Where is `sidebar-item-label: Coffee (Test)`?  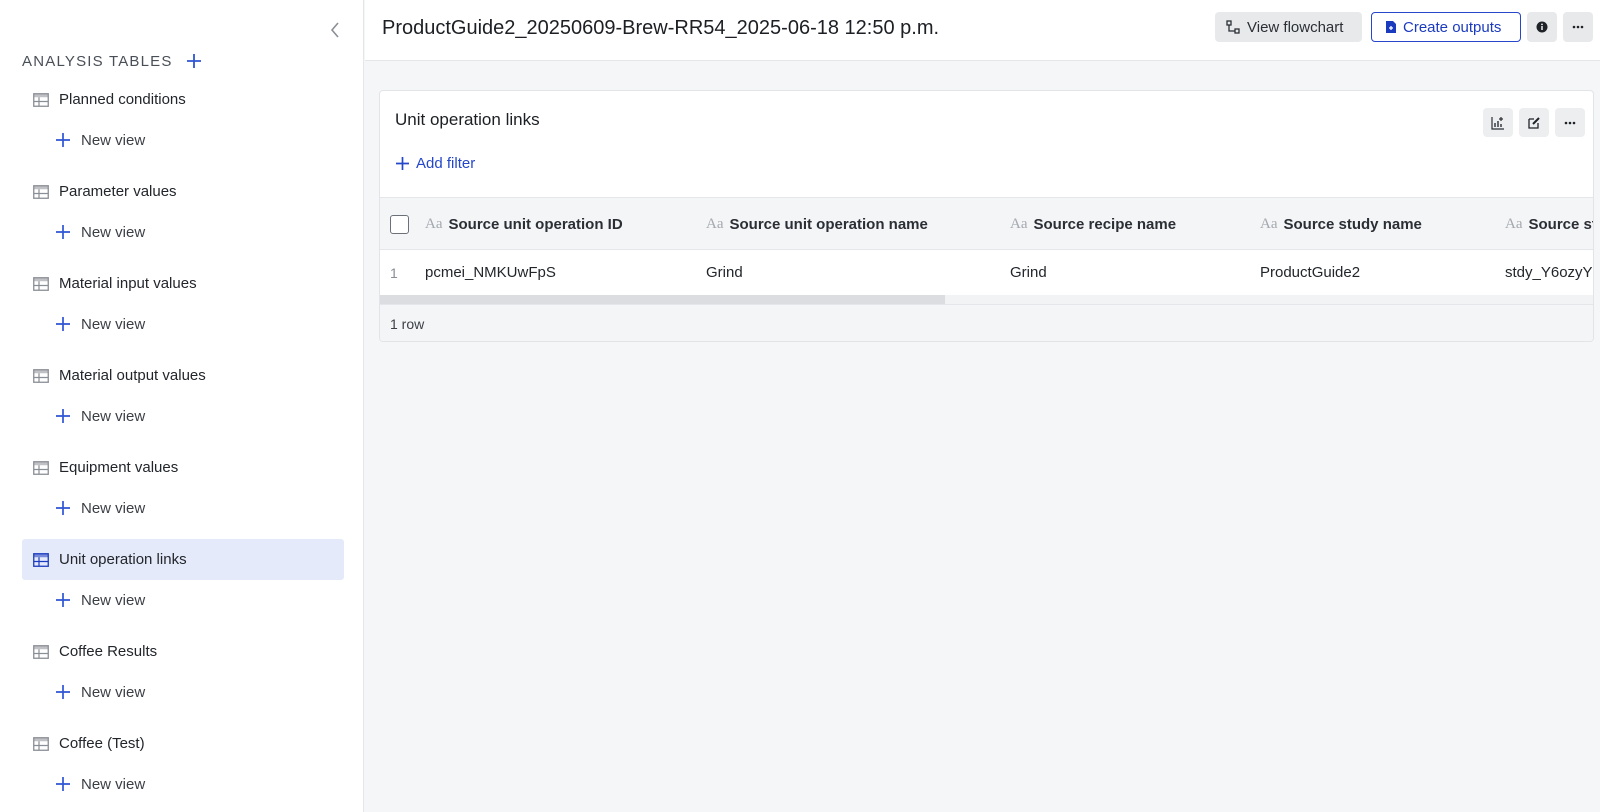 sidebar-item-label: Coffee (Test) is located at coordinates (102, 743).